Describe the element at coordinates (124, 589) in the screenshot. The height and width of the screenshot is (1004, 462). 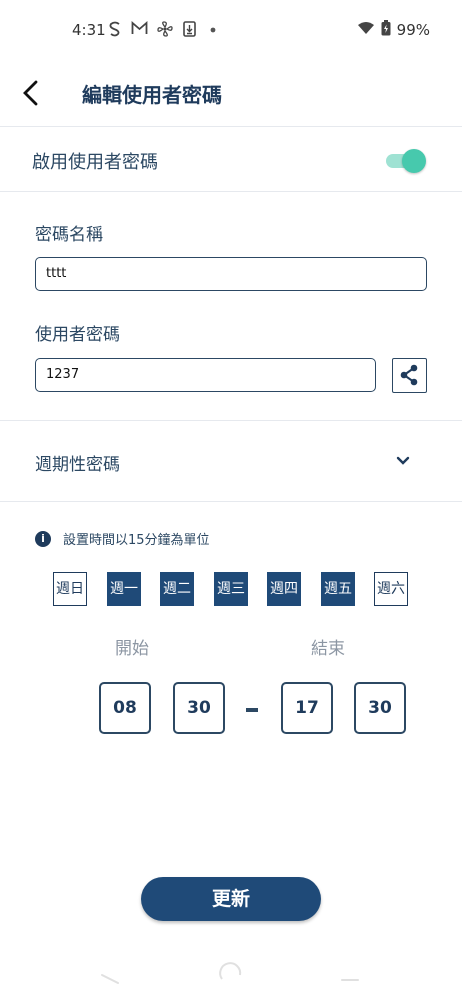
I see `weekday-1: 週一` at that location.